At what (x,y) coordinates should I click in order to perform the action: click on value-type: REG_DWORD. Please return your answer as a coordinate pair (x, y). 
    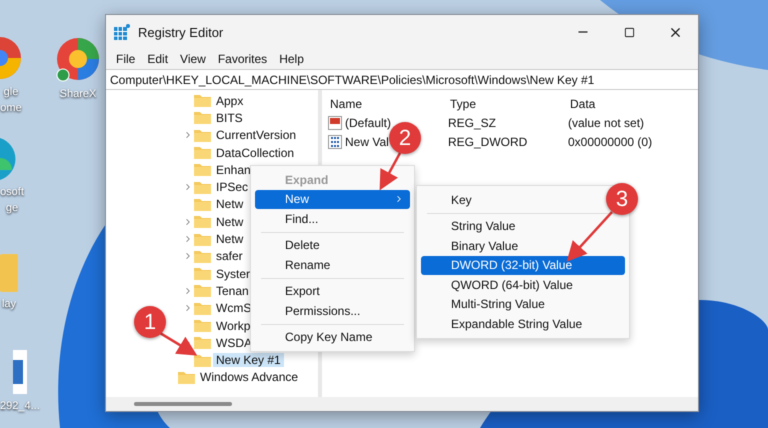
    Looking at the image, I should click on (488, 141).